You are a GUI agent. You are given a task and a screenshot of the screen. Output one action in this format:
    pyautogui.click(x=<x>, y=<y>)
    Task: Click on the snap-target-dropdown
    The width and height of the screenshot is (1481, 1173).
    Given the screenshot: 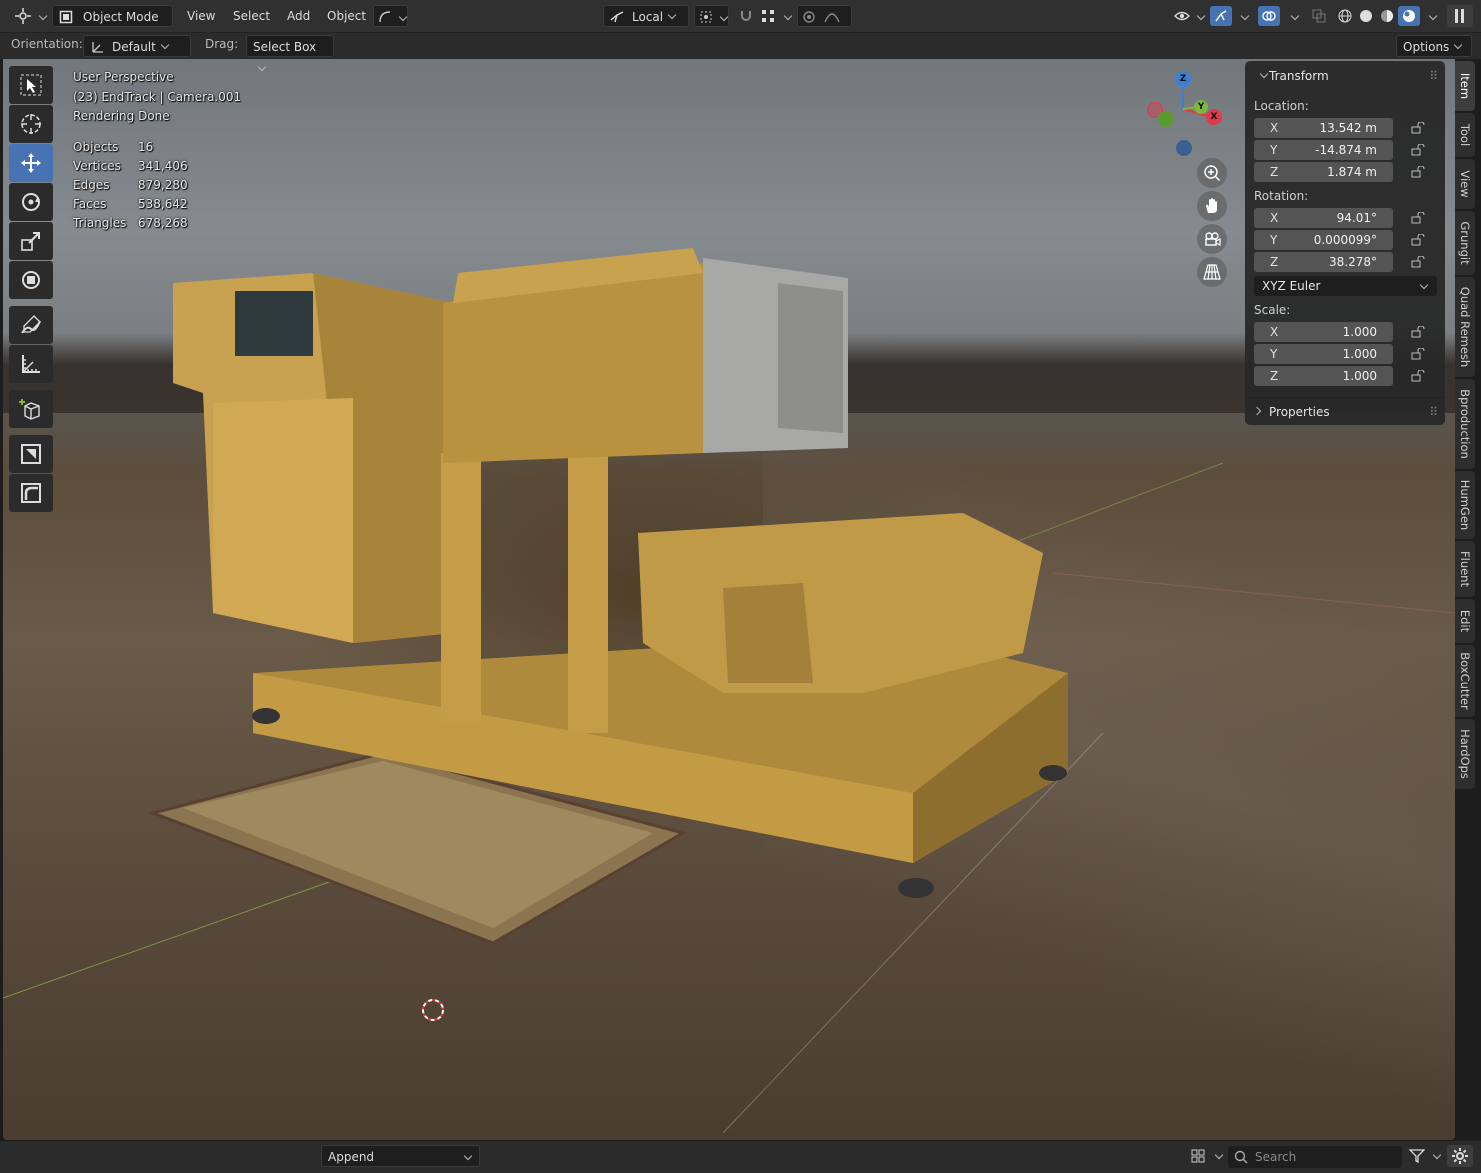 What is the action you would take?
    pyautogui.click(x=775, y=16)
    